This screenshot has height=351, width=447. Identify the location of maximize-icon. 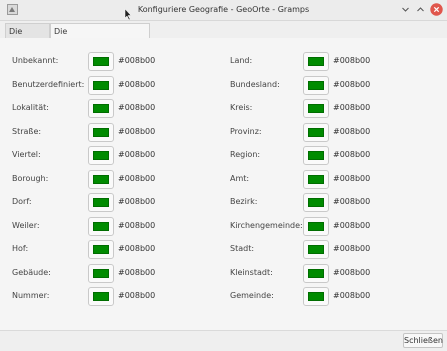
(420, 9).